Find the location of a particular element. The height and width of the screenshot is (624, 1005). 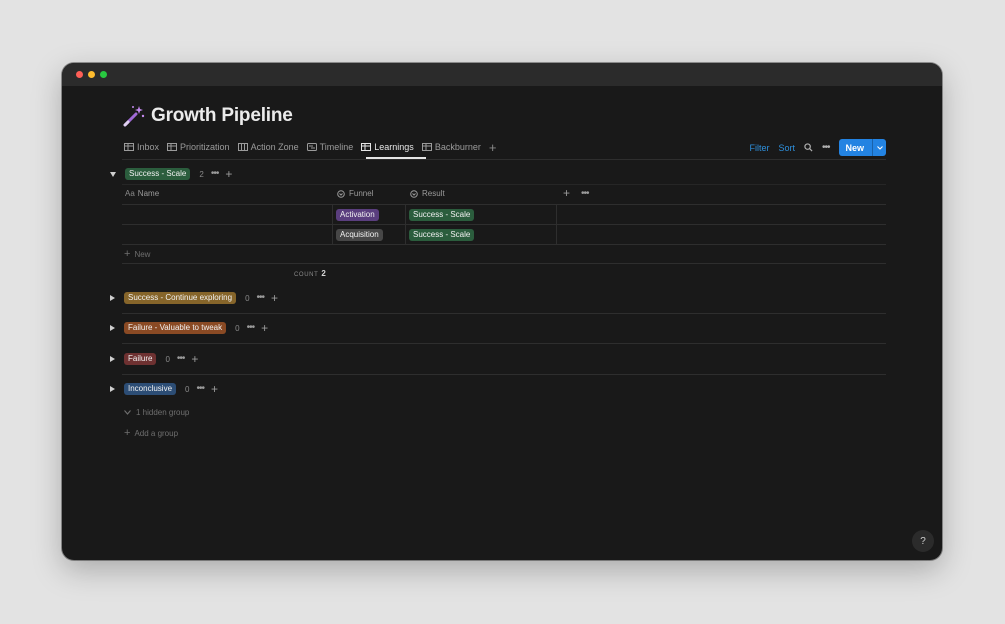

column-header-result: Result is located at coordinates (427, 193).